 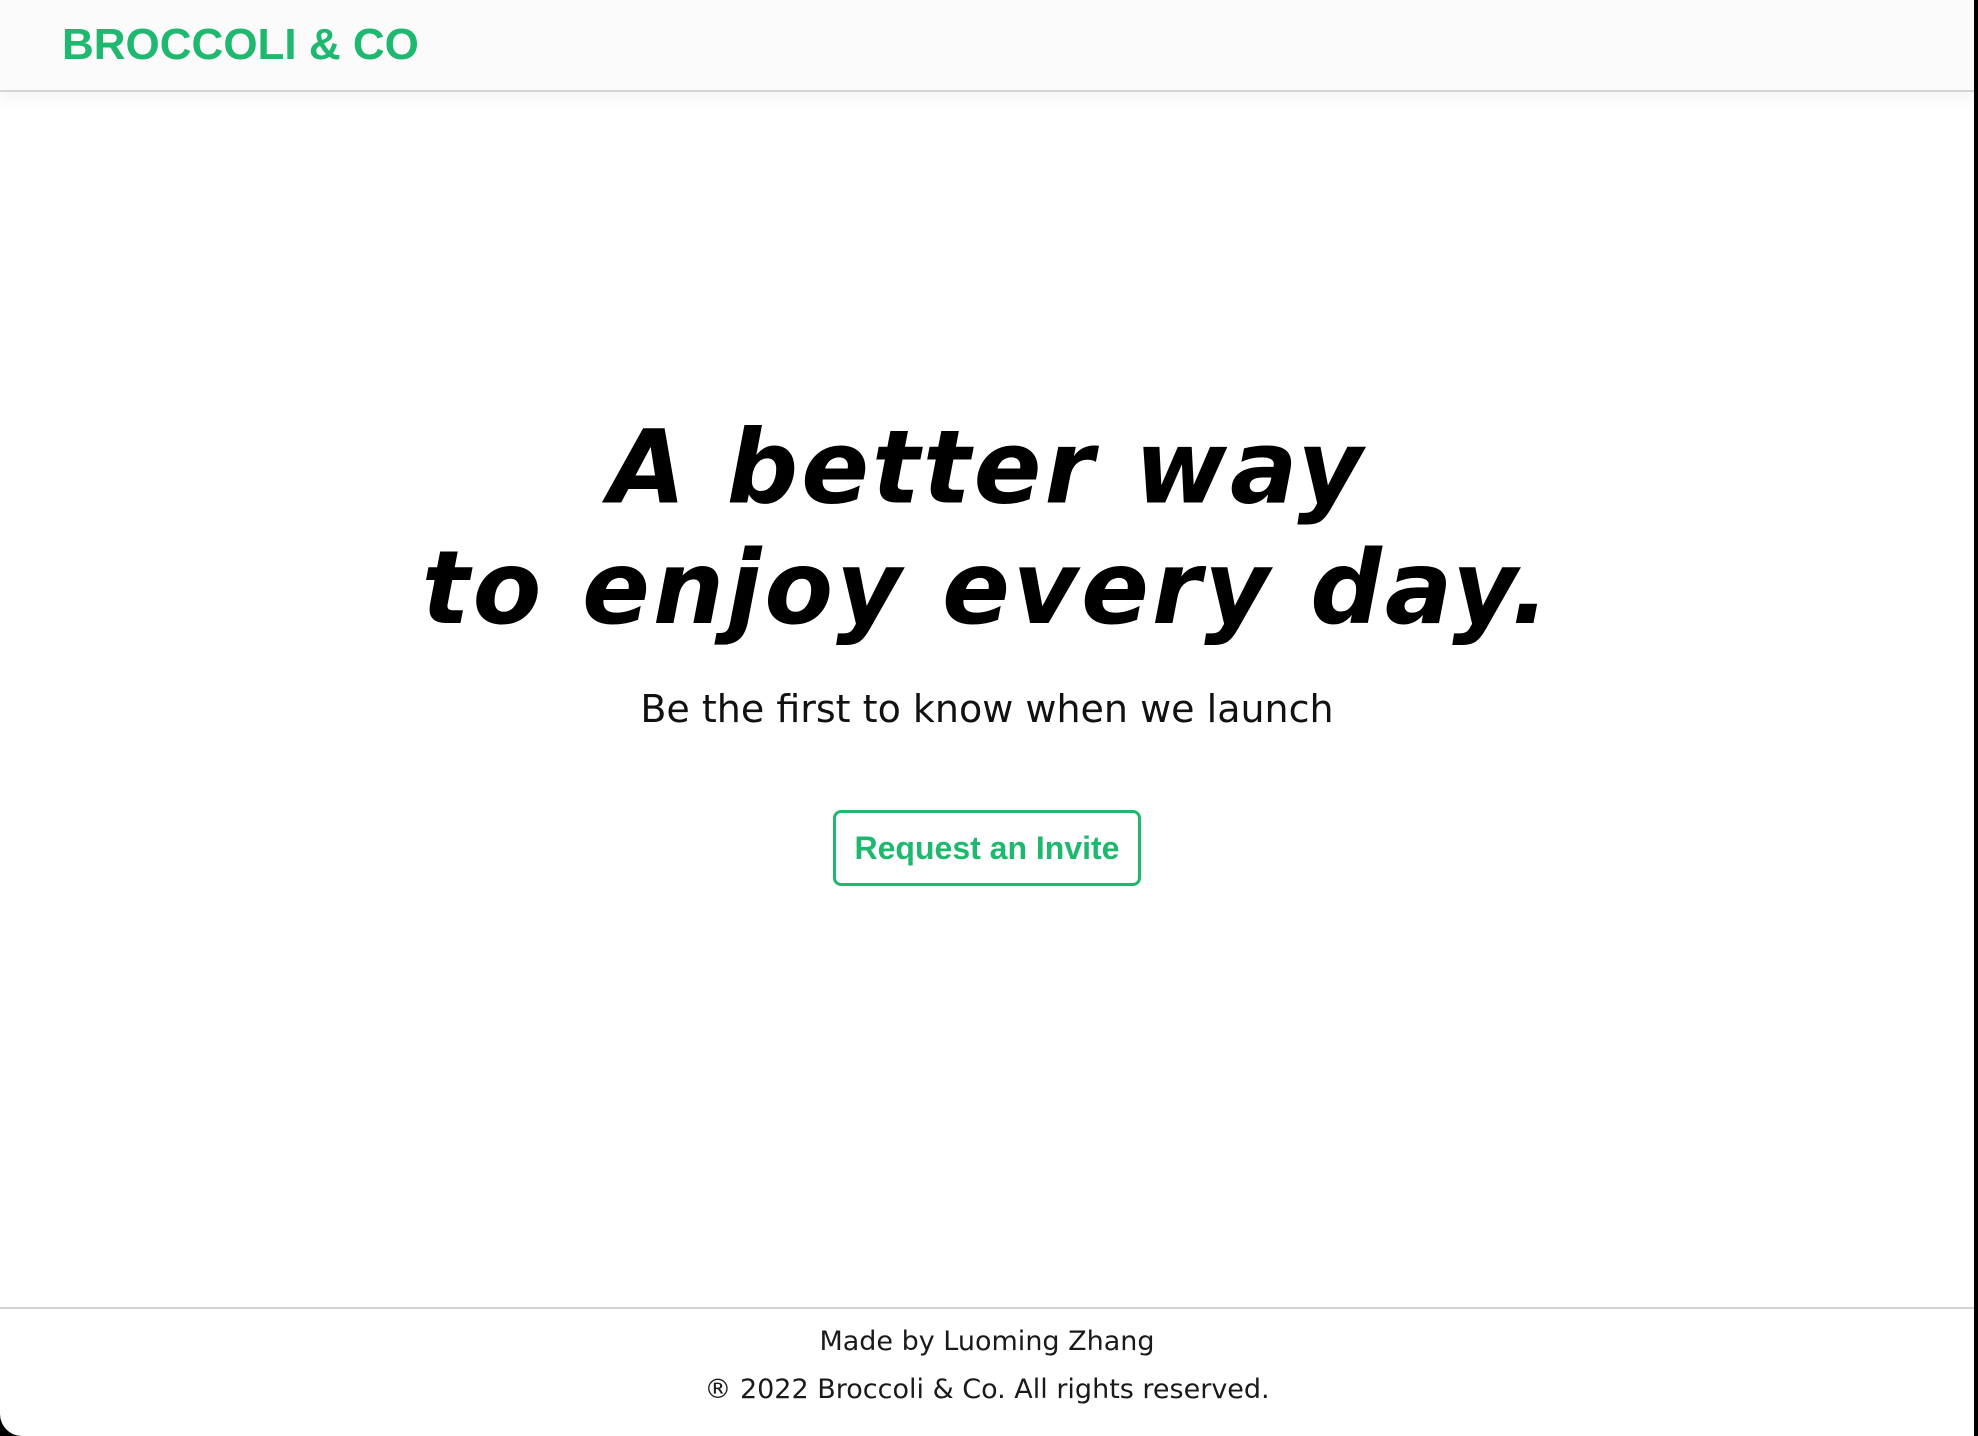 What do you see at coordinates (240, 45) in the screenshot?
I see `brand-logo: BROCCOLI & CO` at bounding box center [240, 45].